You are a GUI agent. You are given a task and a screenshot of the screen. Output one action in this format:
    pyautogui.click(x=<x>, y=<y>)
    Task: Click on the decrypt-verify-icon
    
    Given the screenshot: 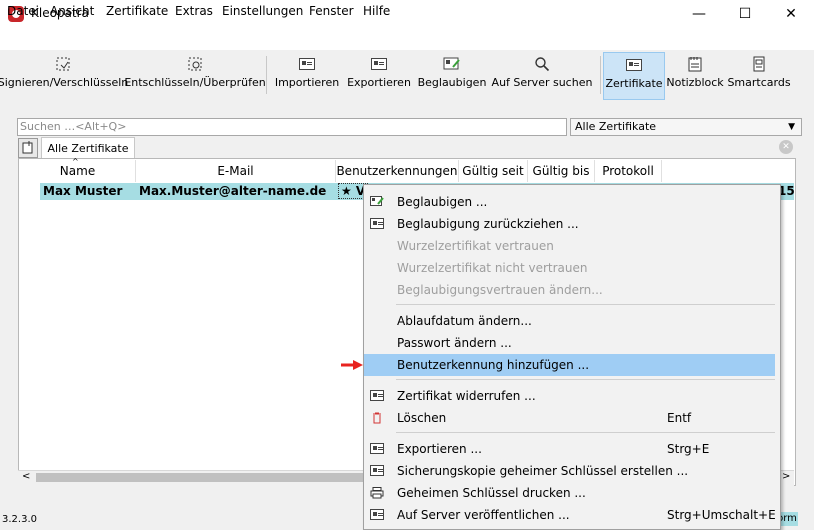 What is the action you would take?
    pyautogui.click(x=195, y=64)
    